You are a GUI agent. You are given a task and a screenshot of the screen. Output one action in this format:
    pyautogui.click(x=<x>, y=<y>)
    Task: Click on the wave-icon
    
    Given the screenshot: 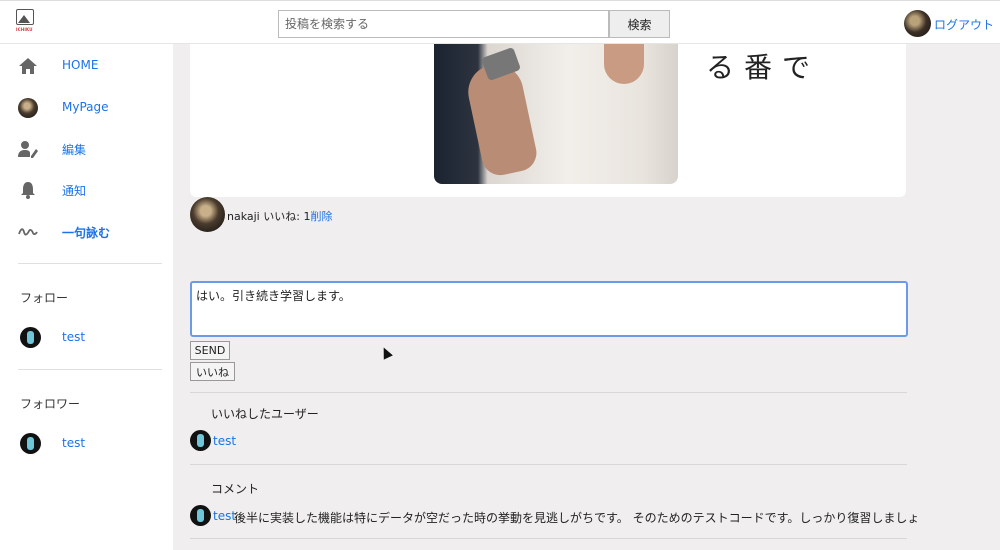 What is the action you would take?
    pyautogui.click(x=28, y=232)
    